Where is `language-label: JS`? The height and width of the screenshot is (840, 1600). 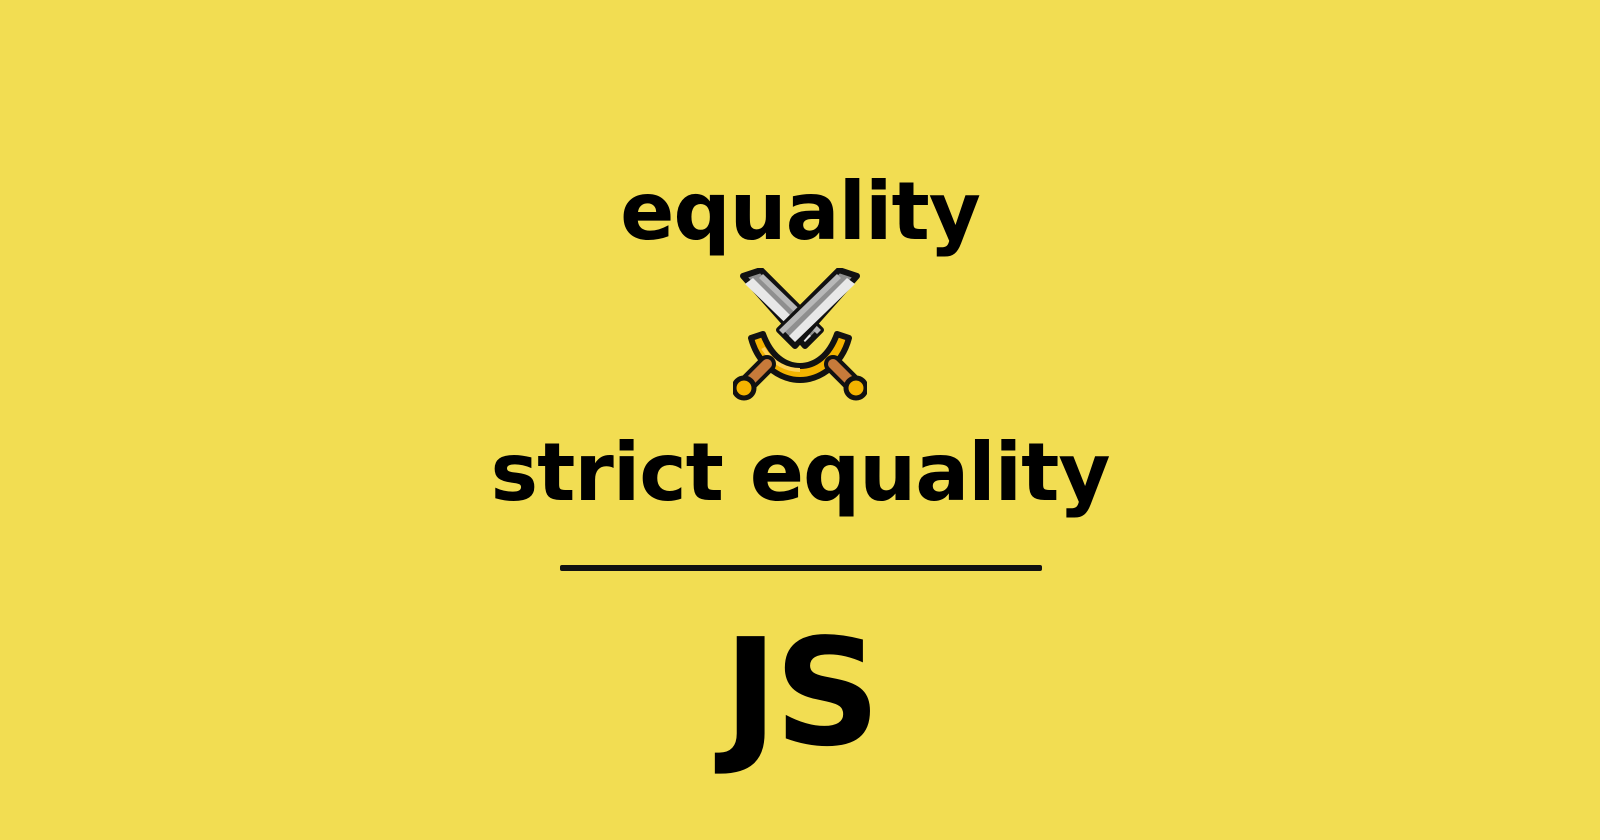 language-label: JS is located at coordinates (802, 693).